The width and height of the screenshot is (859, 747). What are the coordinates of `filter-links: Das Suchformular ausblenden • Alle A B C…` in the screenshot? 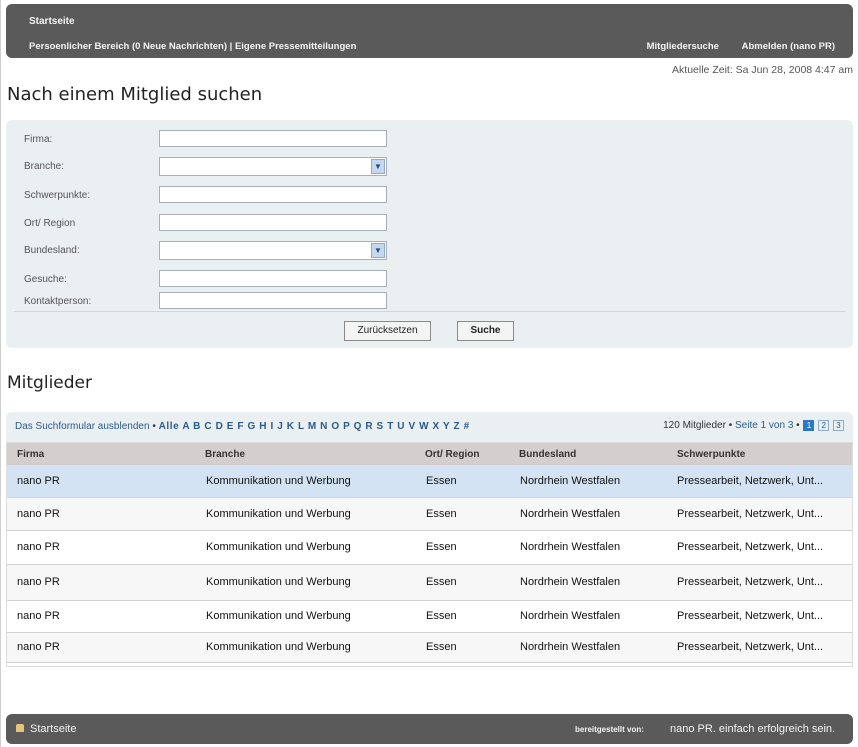 It's located at (242, 426).